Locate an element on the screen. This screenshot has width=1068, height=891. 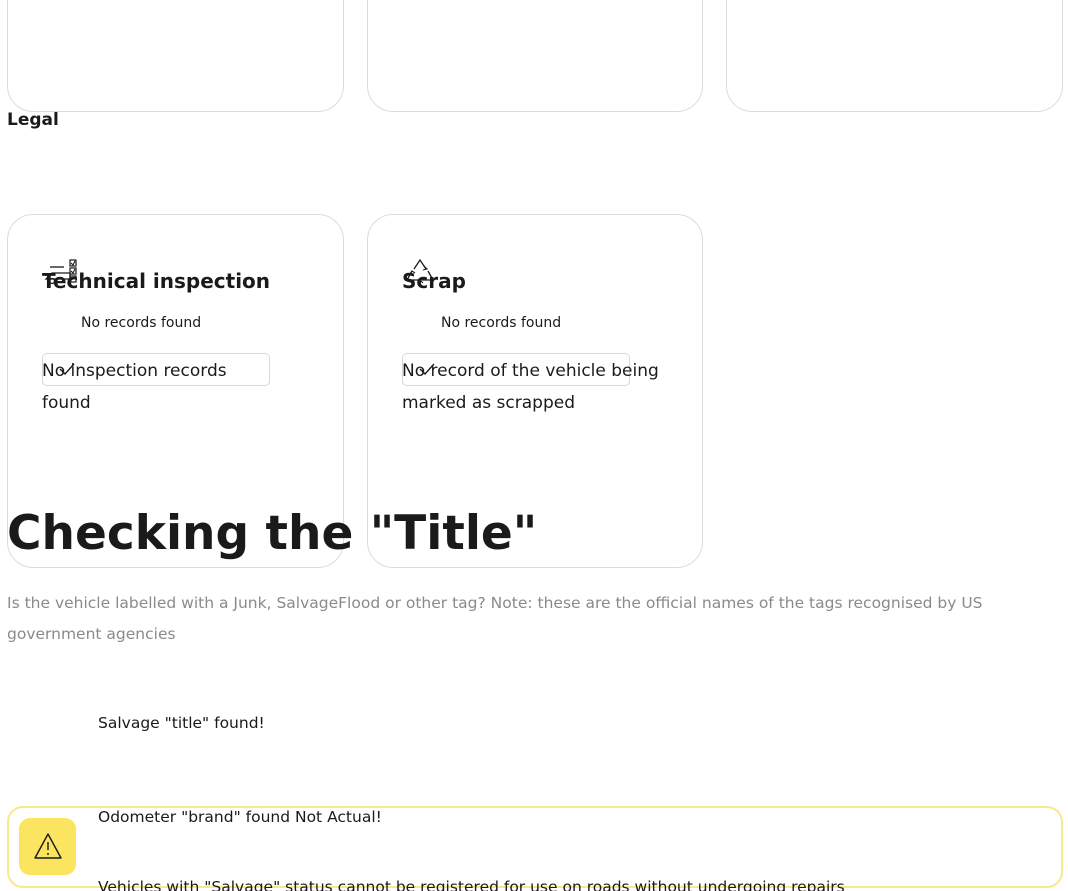
card-title: Technical inspection is located at coordinates (156, 281).